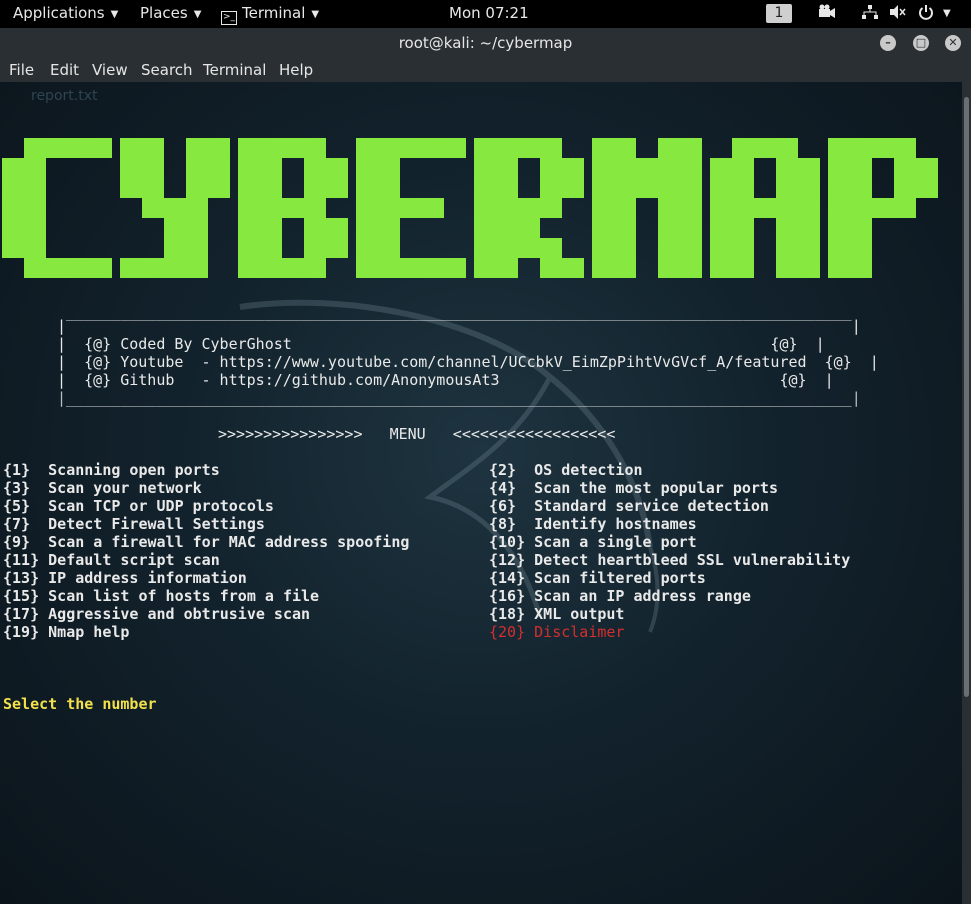 This screenshot has height=904, width=971. What do you see at coordinates (629, 506) in the screenshot?
I see `option-6: {6} Standard service detection` at bounding box center [629, 506].